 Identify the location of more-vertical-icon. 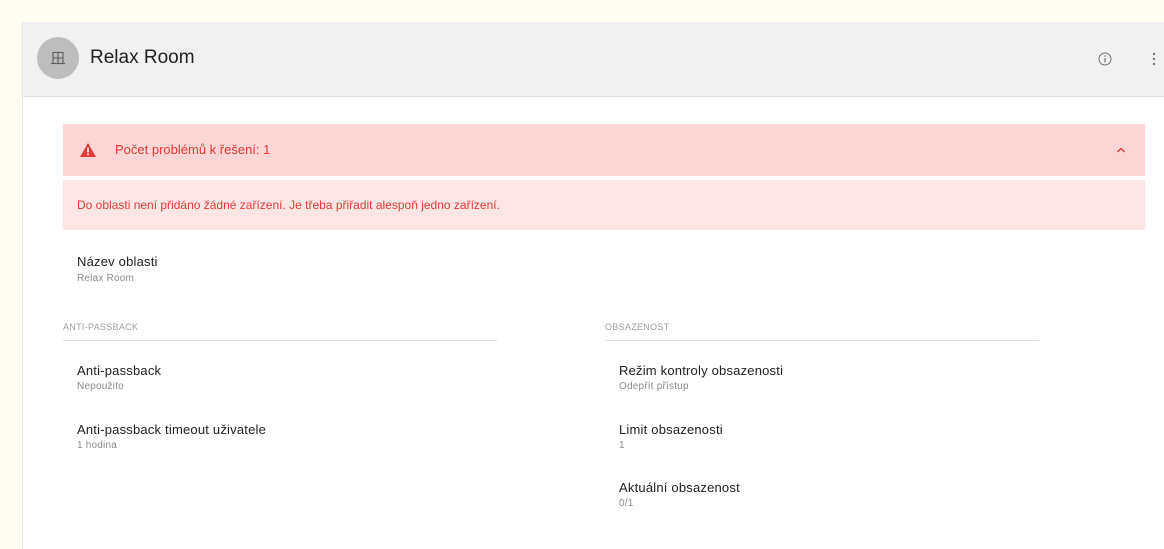
(1154, 59).